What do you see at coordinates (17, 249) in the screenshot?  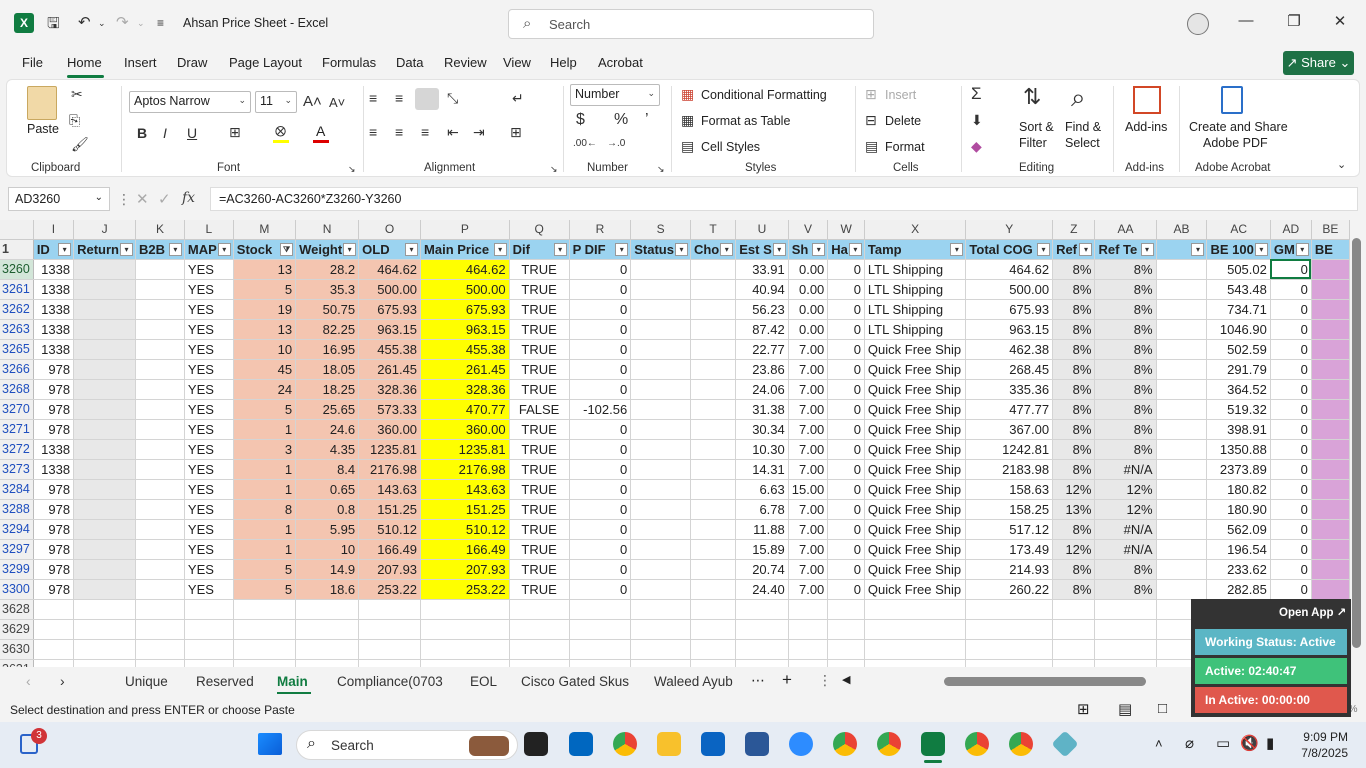 I see `row-number: 1` at bounding box center [17, 249].